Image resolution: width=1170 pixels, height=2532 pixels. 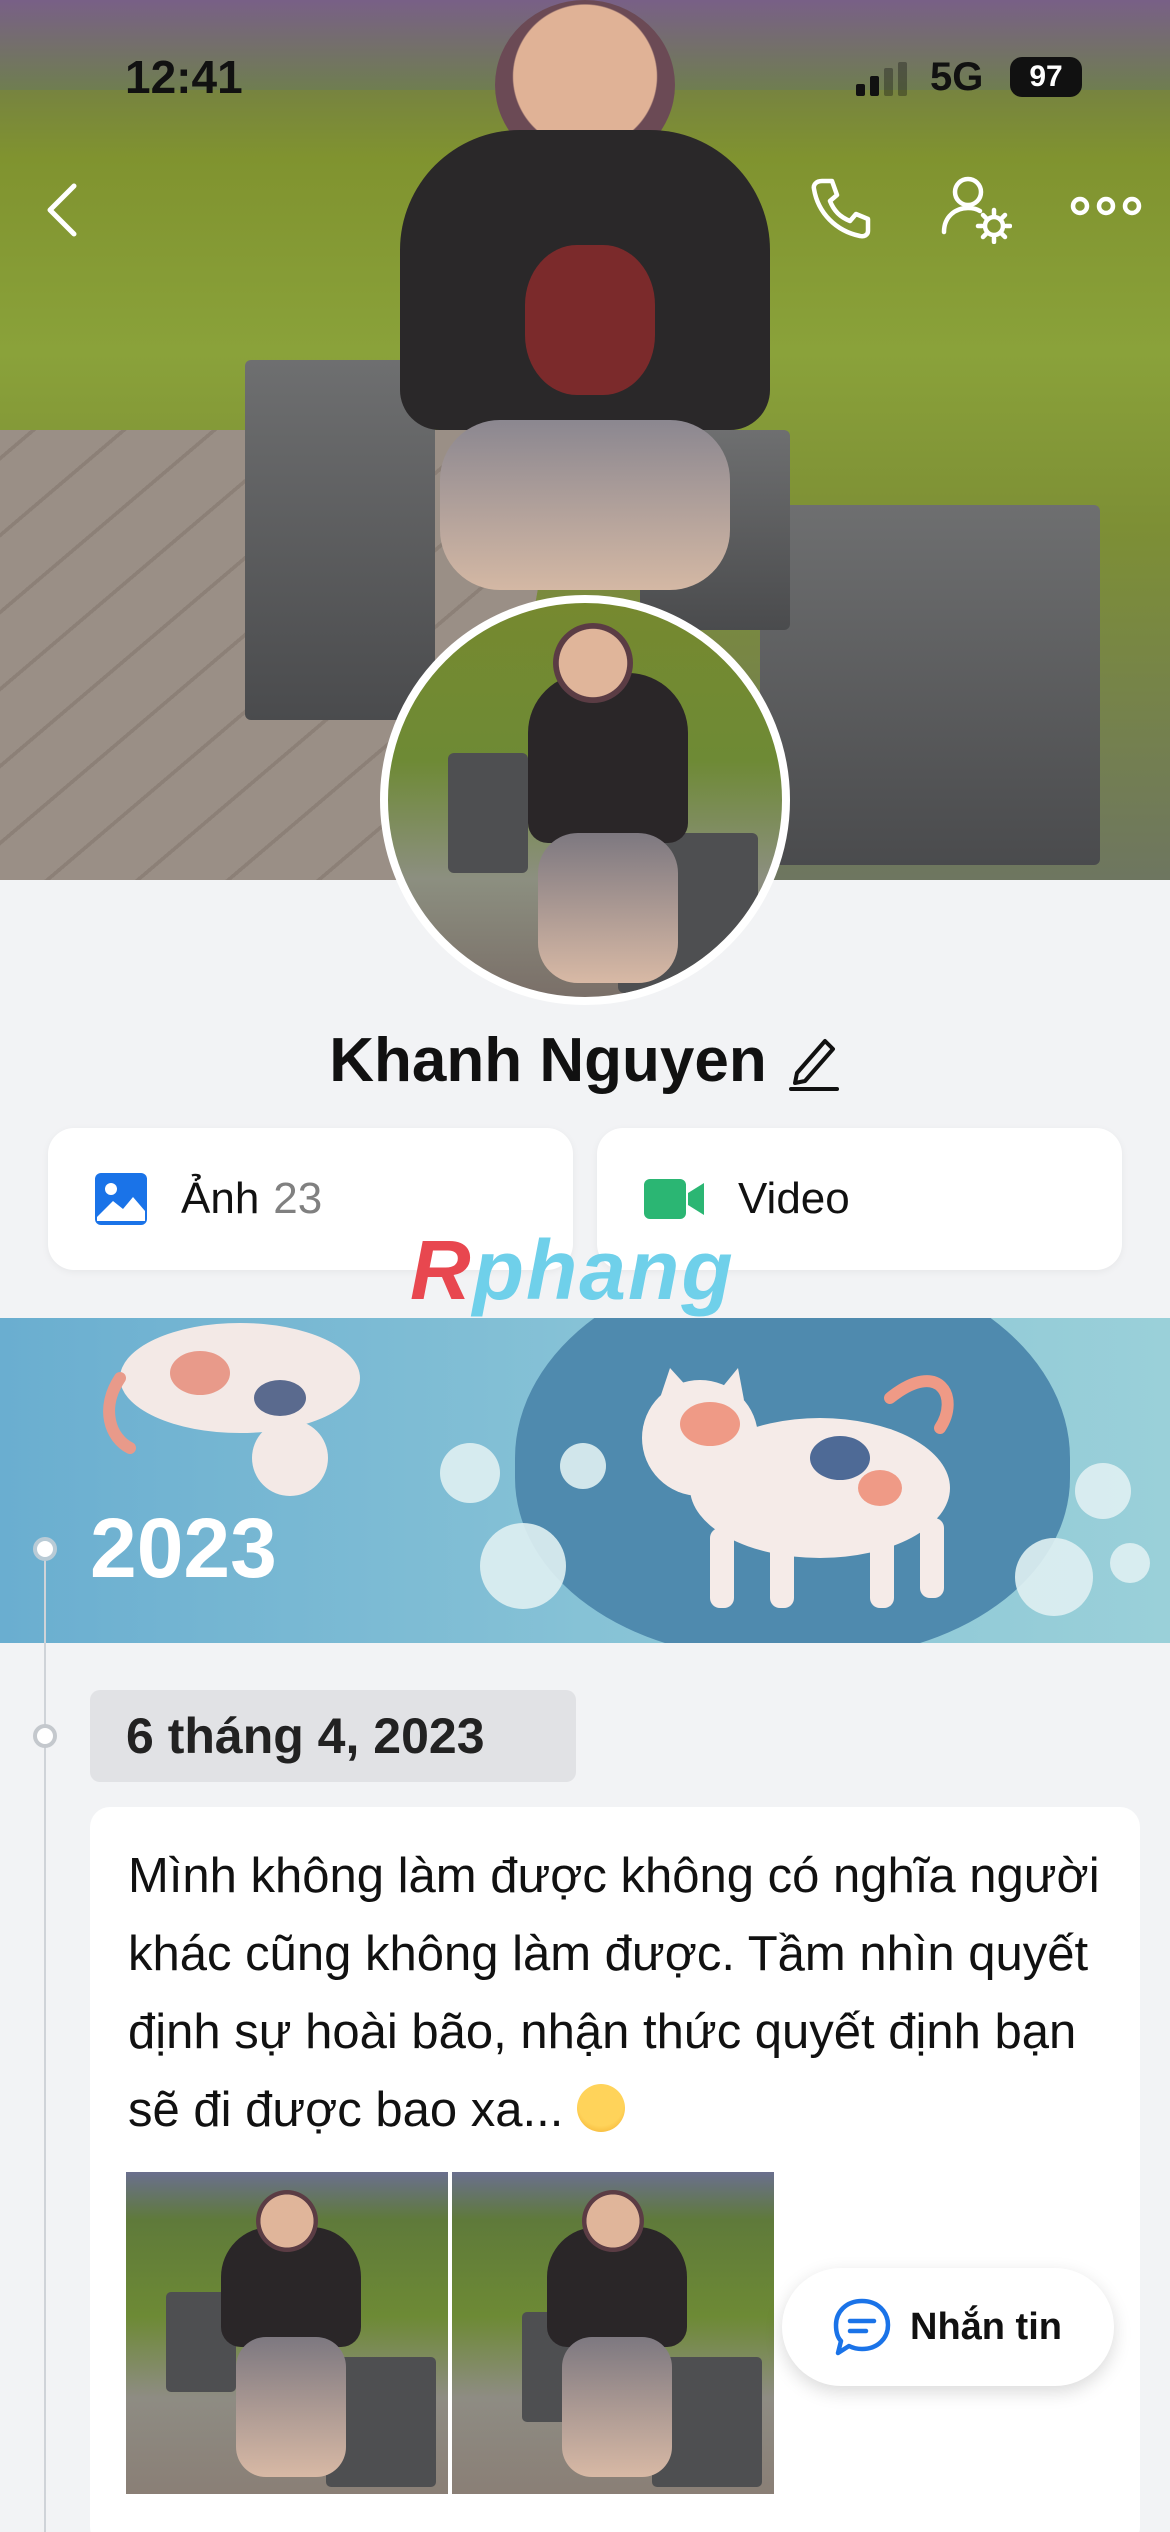 I want to click on profile-settings-button, so click(x=976, y=208).